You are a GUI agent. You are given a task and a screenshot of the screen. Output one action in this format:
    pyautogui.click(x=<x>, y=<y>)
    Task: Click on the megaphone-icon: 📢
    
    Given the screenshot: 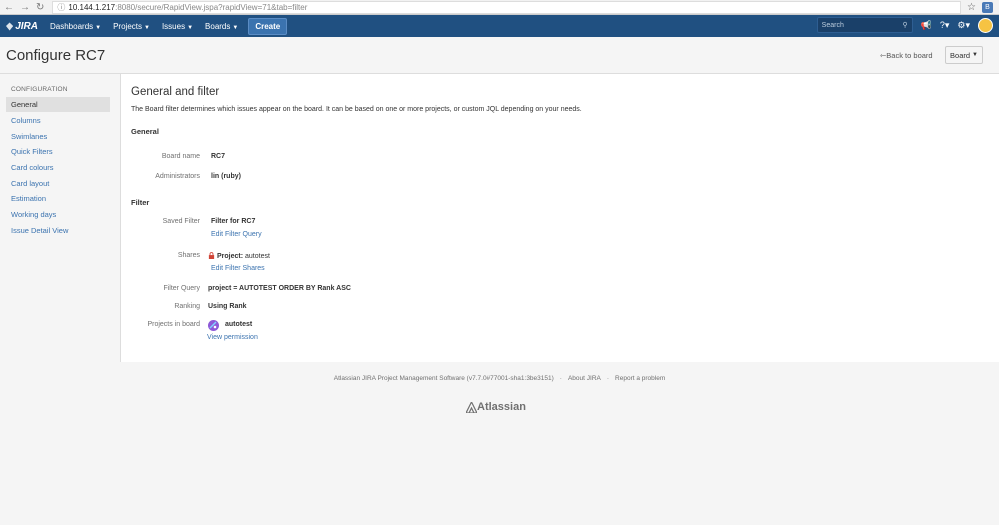 What is the action you would take?
    pyautogui.click(x=926, y=25)
    